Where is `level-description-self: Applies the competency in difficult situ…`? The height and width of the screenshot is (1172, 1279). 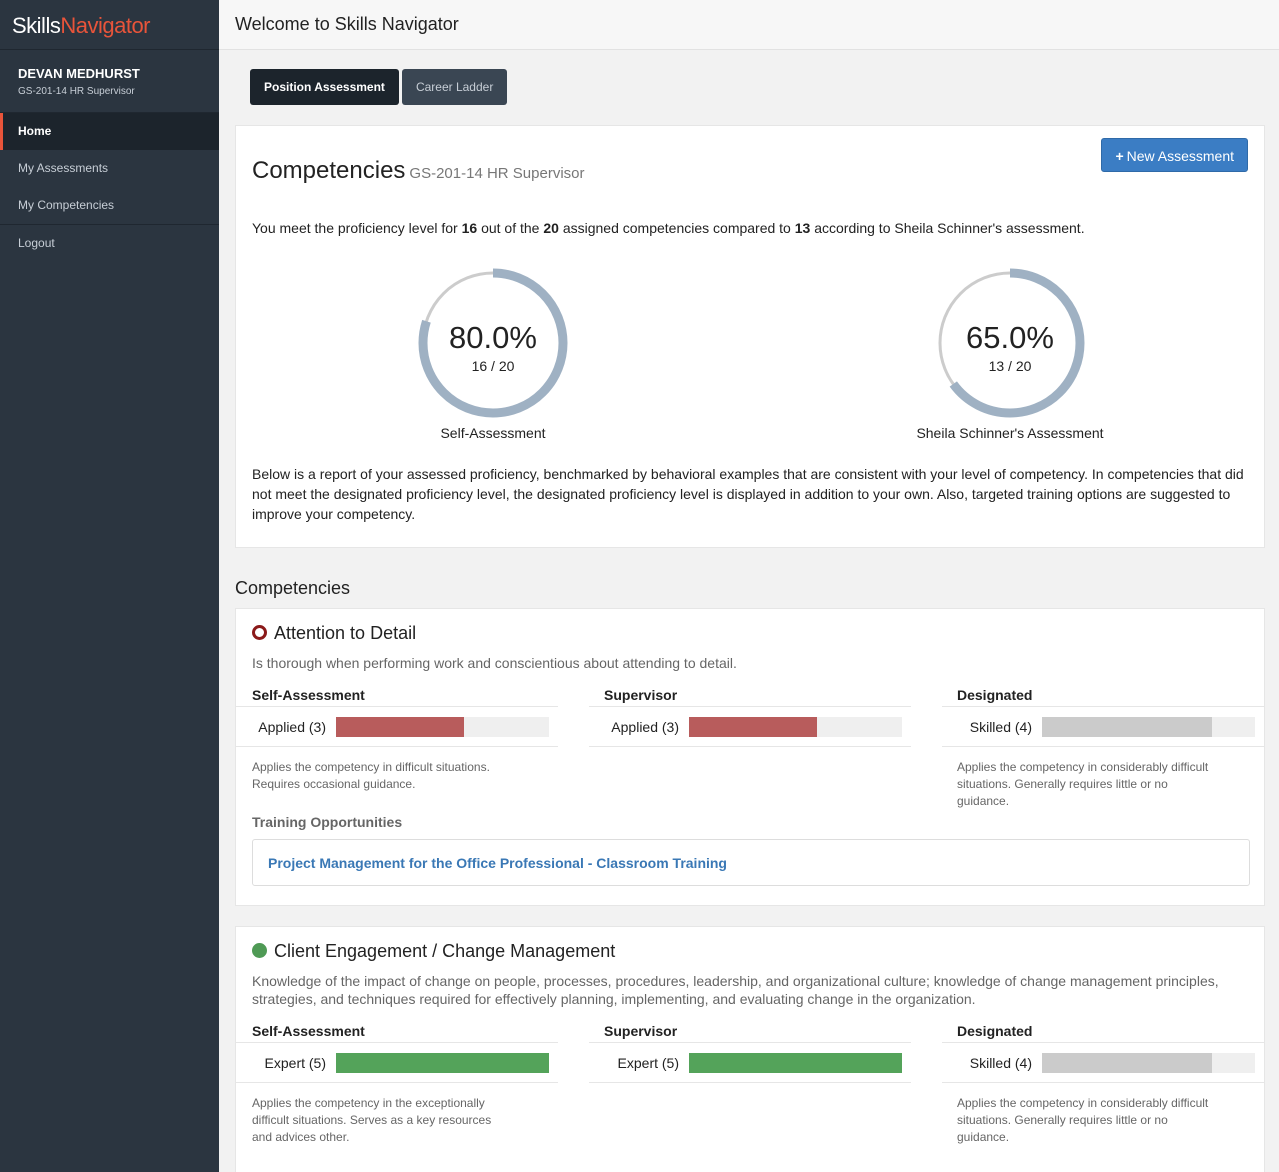
level-description-self: Applies the competency in difficult situ… is located at coordinates (371, 775).